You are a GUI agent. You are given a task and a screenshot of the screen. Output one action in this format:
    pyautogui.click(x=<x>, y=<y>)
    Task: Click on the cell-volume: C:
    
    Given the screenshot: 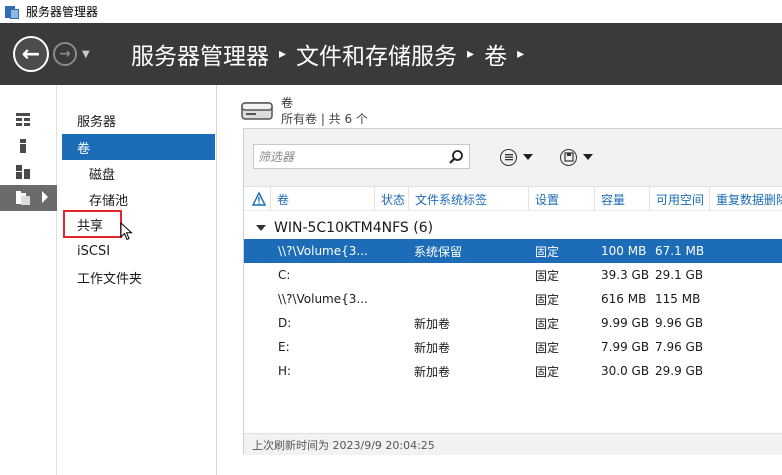 What is the action you would take?
    pyautogui.click(x=284, y=275)
    